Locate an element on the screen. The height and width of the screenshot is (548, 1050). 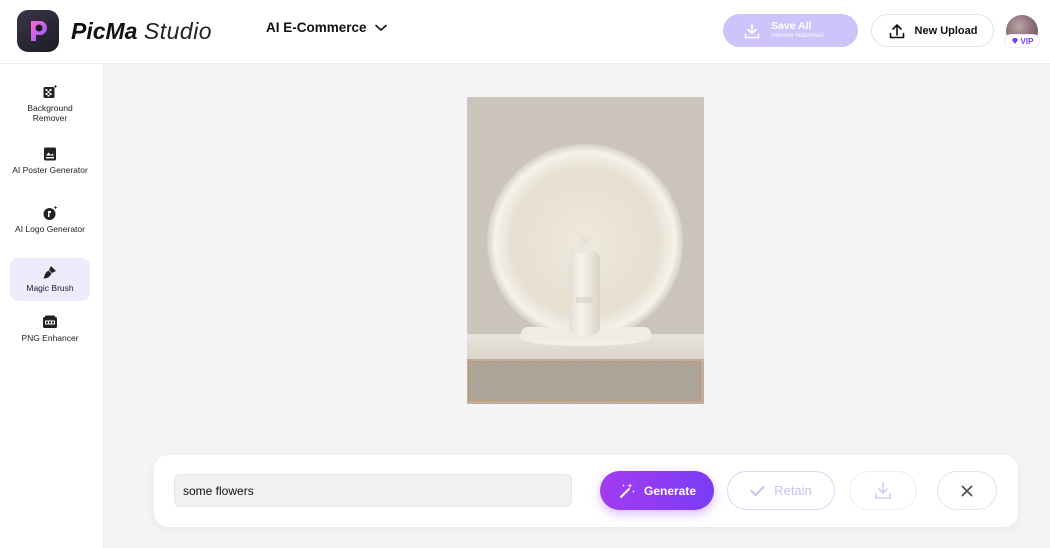
prompt-panel: Generate Retain is located at coordinates (586, 491).